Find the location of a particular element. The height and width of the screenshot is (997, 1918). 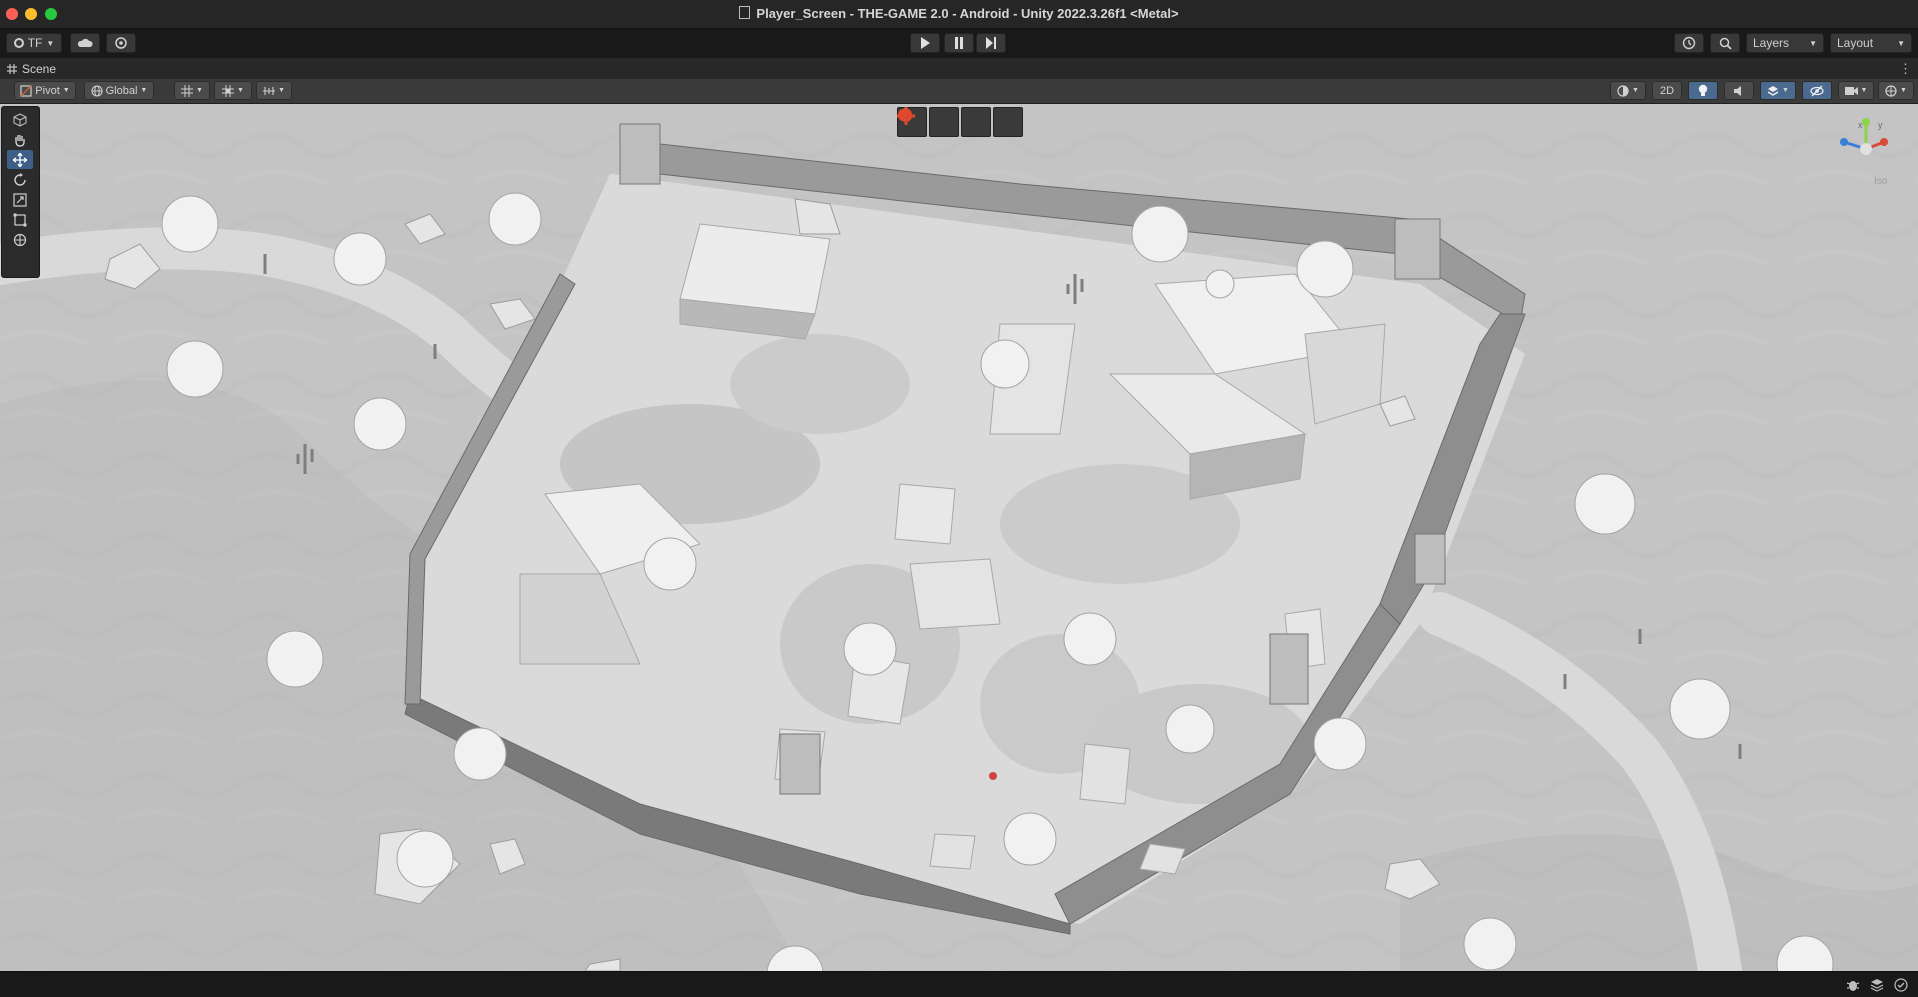

view-cube-tool is located at coordinates (20, 119).